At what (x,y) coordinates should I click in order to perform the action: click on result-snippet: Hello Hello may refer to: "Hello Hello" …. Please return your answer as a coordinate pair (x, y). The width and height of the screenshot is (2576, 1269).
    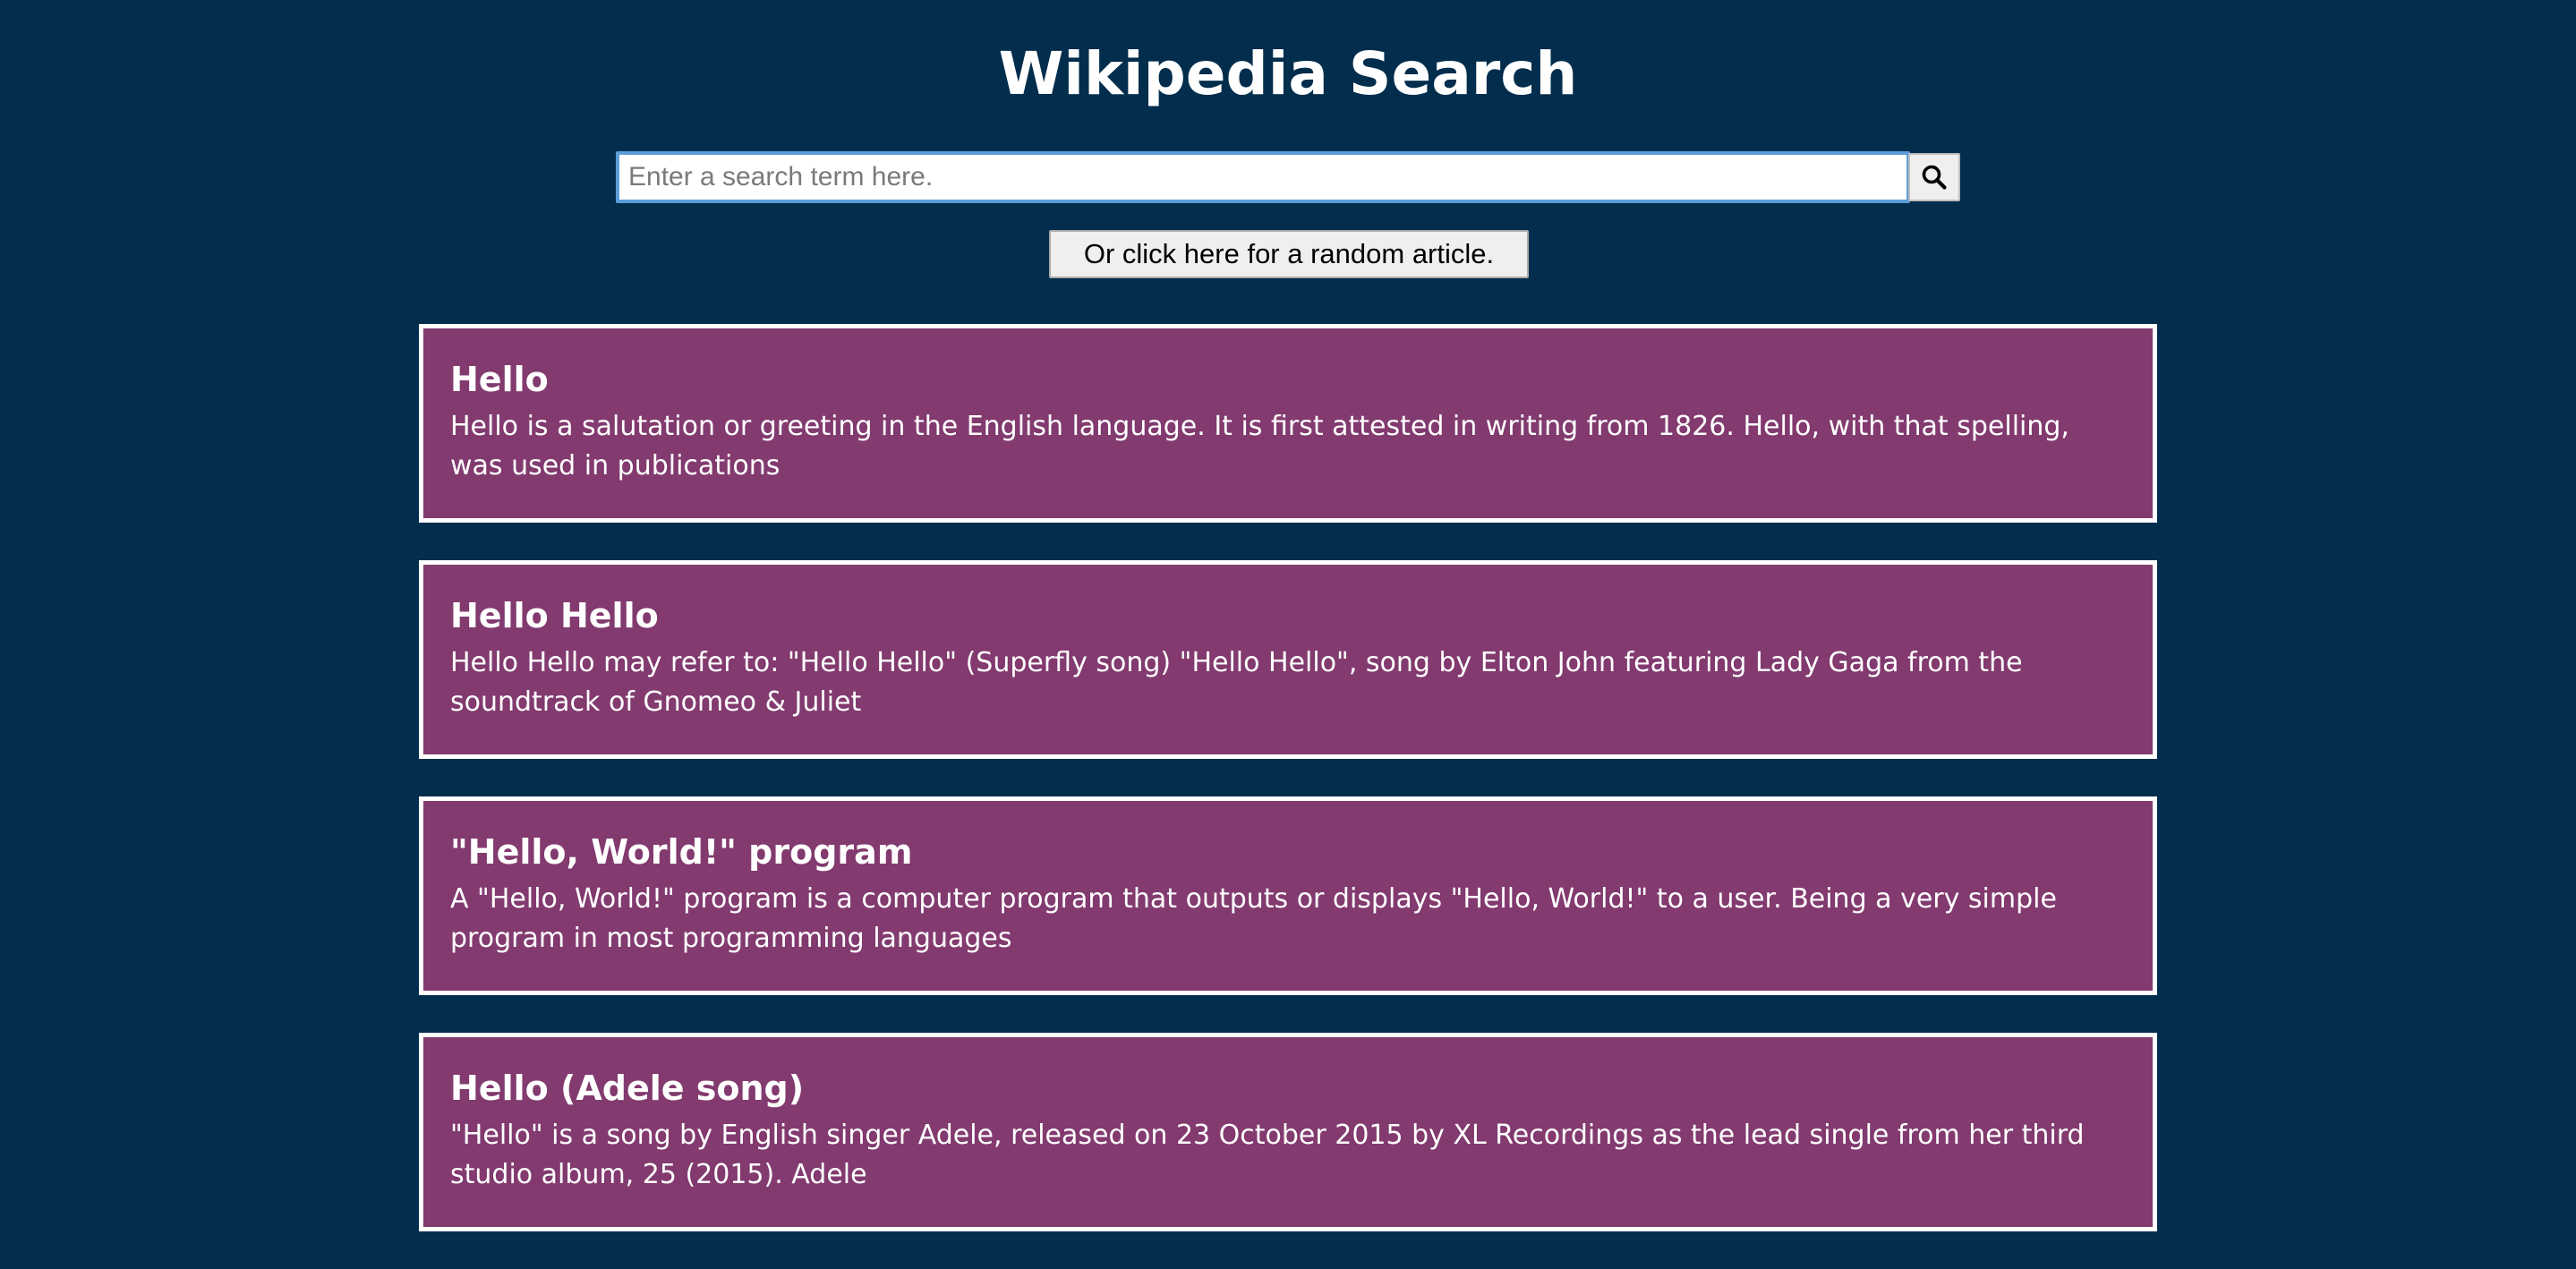
    Looking at the image, I should click on (1236, 682).